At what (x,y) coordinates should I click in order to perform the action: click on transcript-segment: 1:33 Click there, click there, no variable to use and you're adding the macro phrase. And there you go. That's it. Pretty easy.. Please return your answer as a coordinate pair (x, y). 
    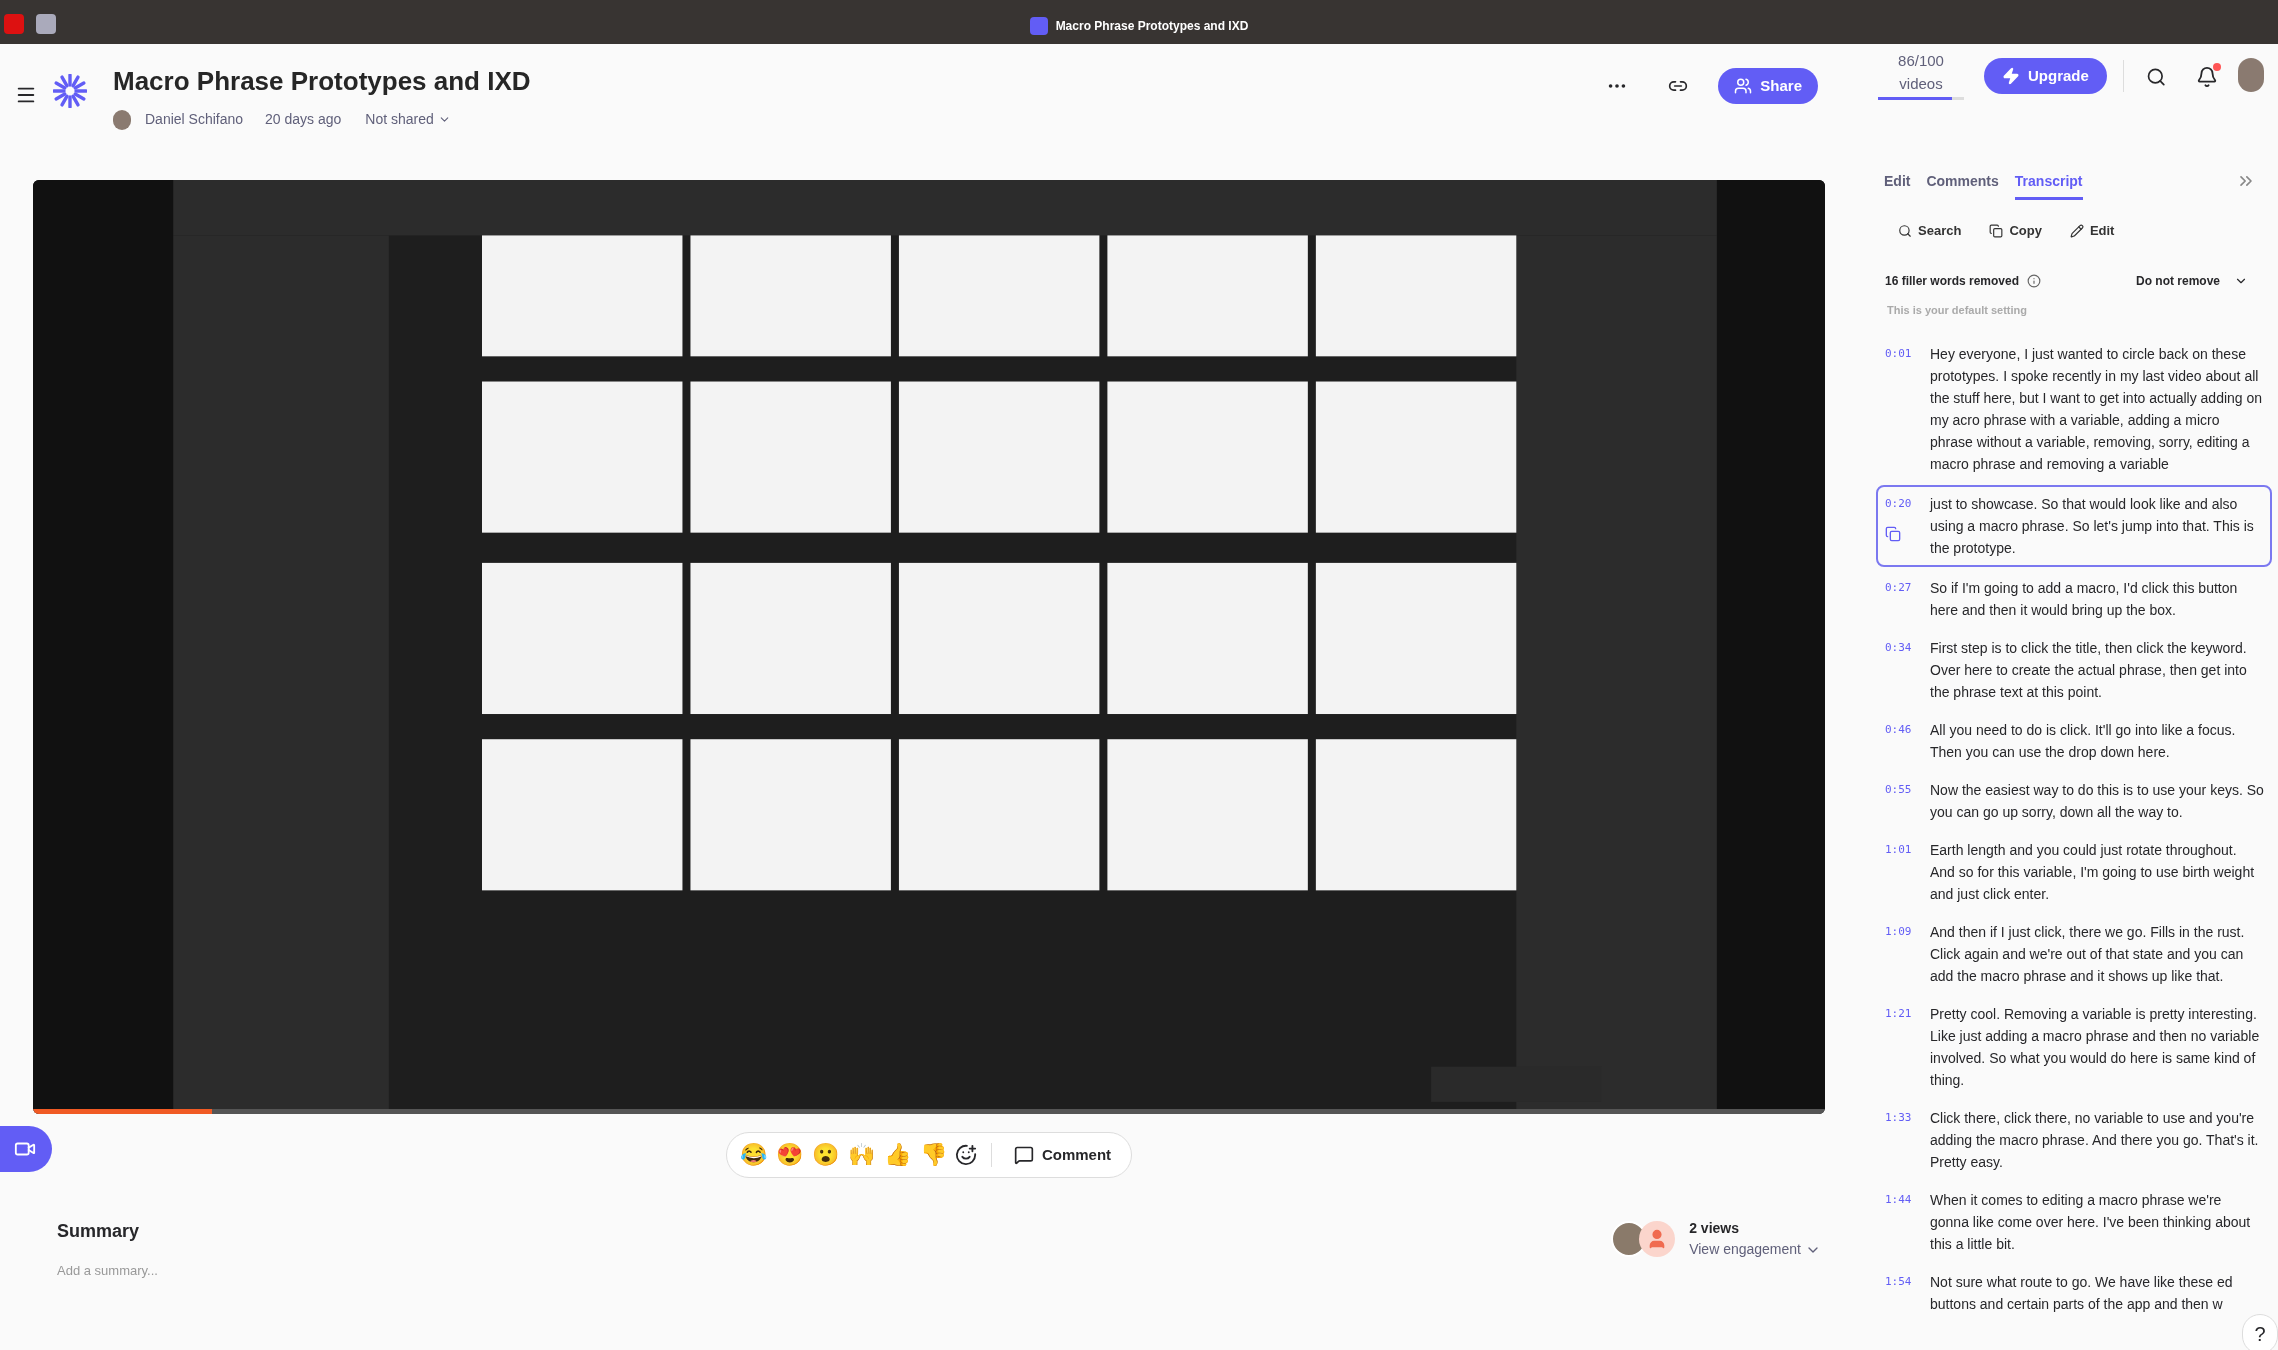
    Looking at the image, I should click on (2074, 1139).